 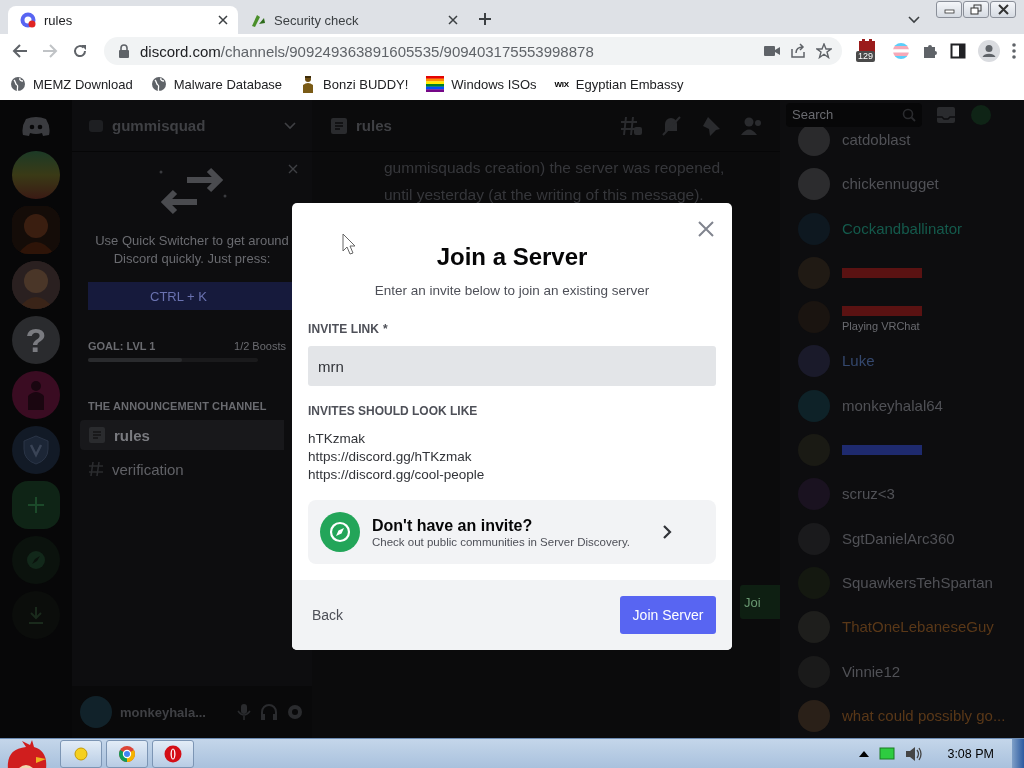 I want to click on show-desktop-button, so click(x=1018, y=753).